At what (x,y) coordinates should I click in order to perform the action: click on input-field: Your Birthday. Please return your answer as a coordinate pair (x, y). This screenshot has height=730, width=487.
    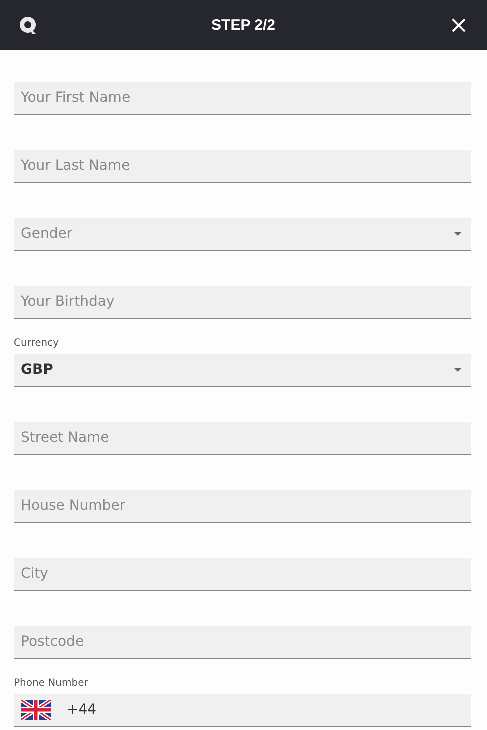
    Looking at the image, I should click on (242, 302).